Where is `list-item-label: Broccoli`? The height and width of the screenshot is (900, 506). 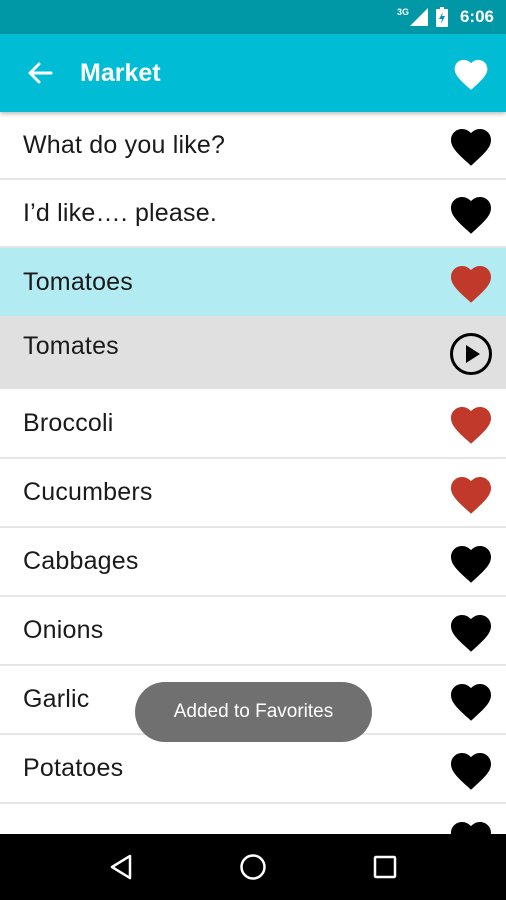
list-item-label: Broccoli is located at coordinates (68, 422).